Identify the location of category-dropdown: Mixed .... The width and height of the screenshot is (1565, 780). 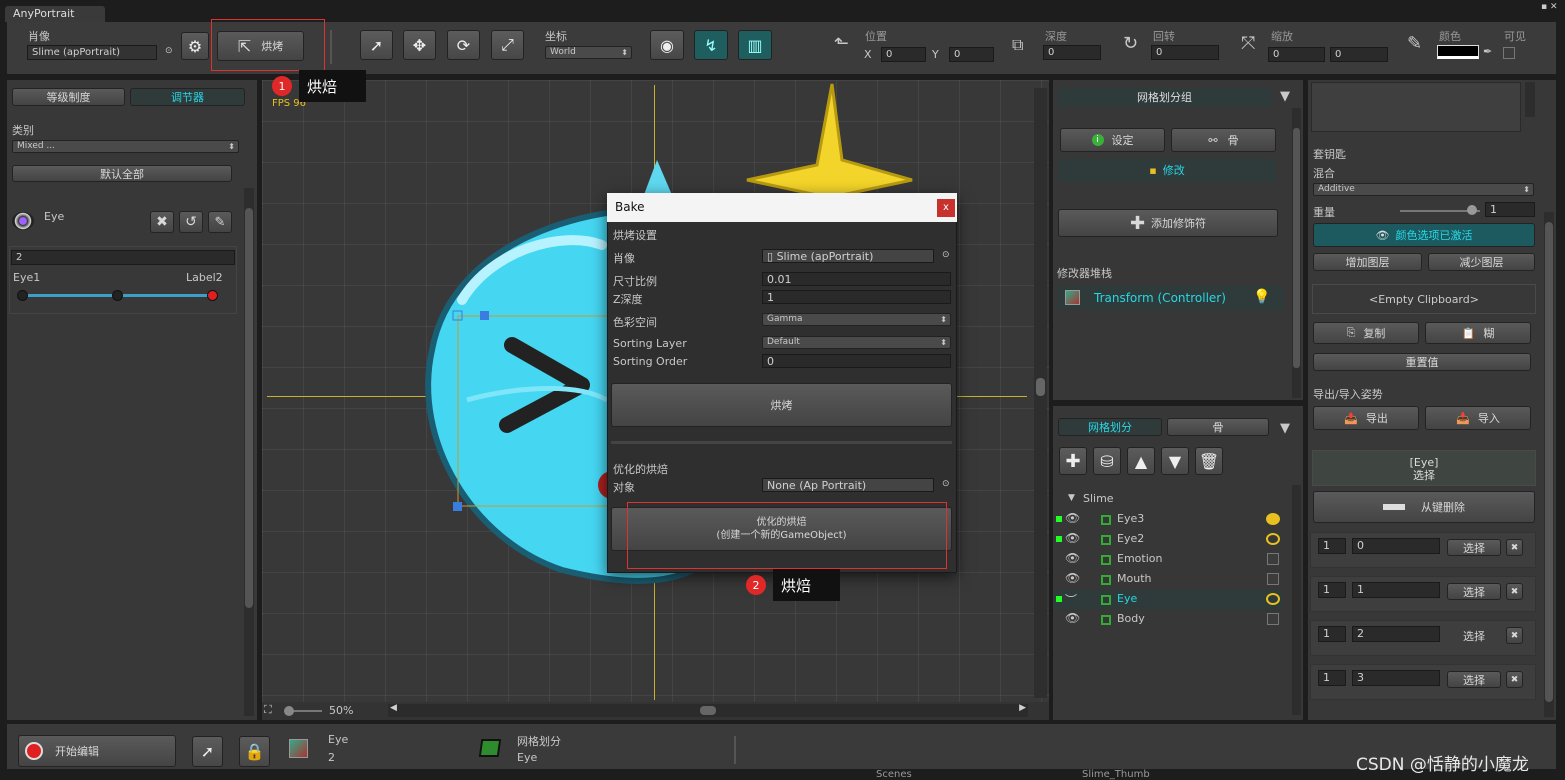
(125, 146).